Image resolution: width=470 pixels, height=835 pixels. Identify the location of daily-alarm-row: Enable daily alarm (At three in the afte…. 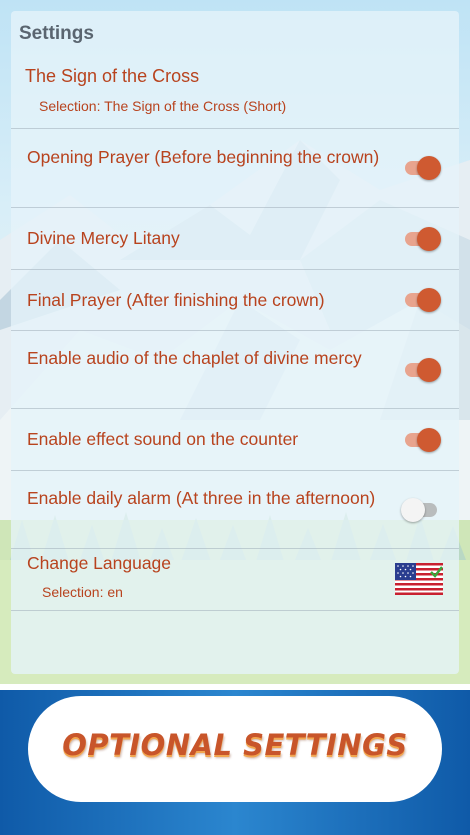
(235, 510).